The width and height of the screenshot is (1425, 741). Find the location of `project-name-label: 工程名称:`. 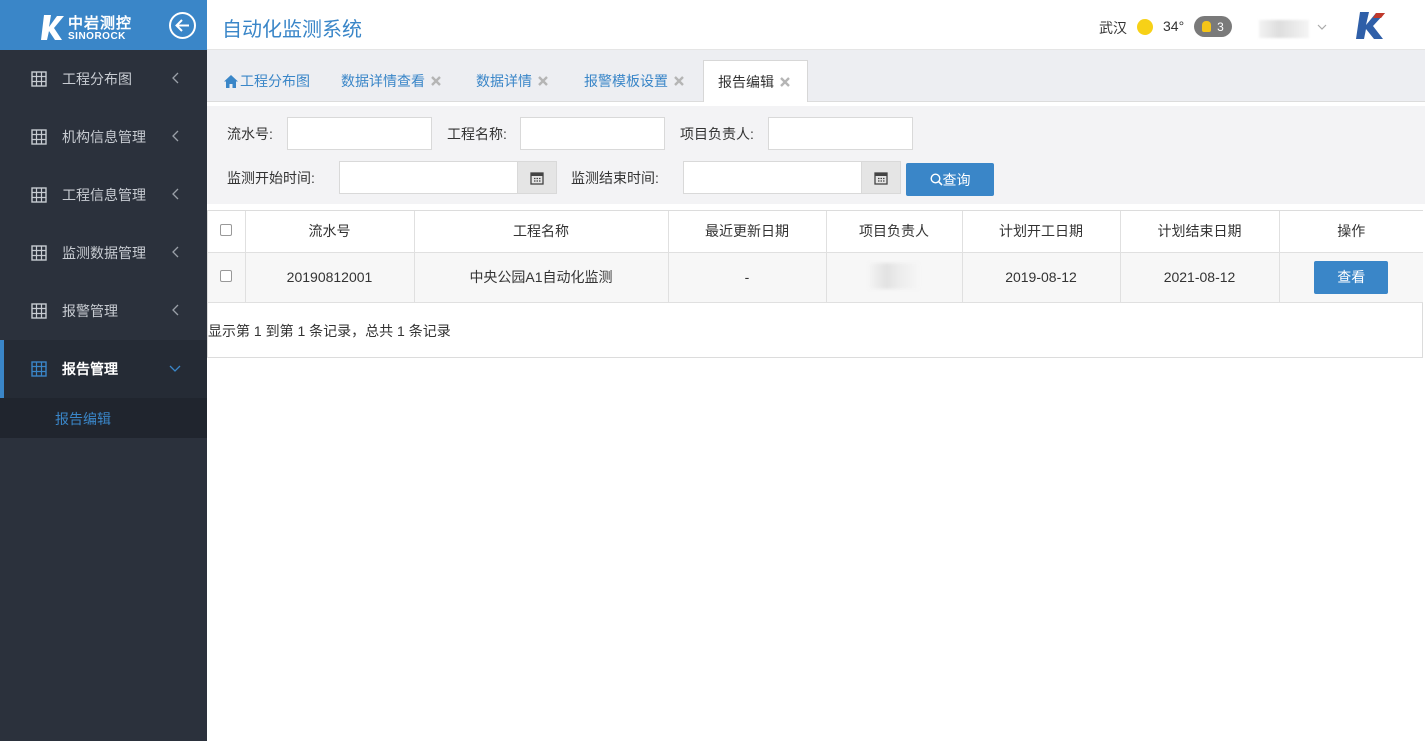

project-name-label: 工程名称: is located at coordinates (477, 134).